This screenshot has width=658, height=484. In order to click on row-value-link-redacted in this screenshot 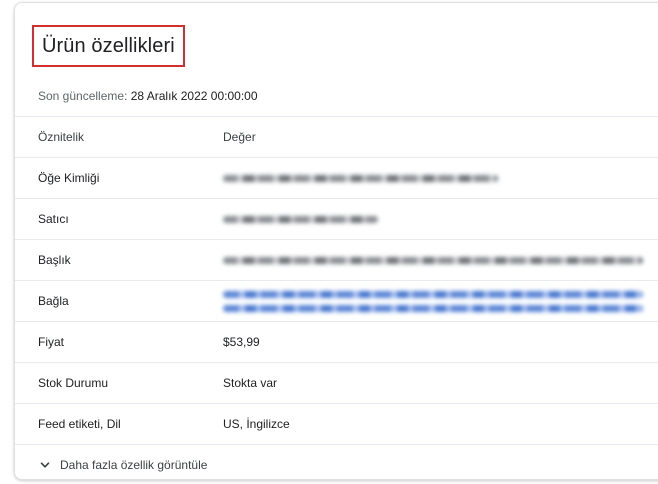, I will do `click(440, 301)`.